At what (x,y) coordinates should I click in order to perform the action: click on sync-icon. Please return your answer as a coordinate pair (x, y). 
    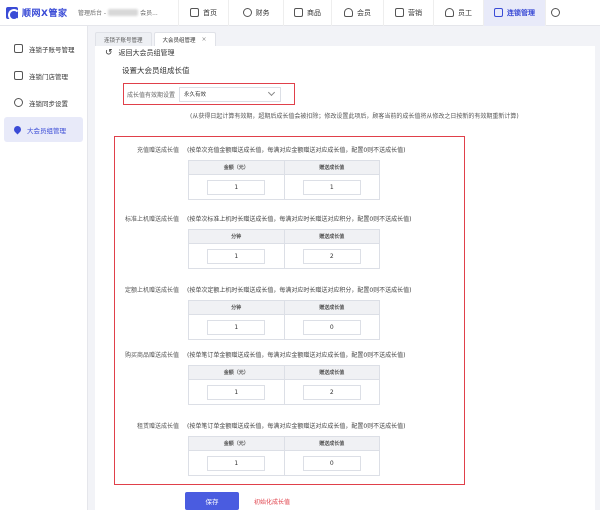
    Looking at the image, I should click on (18, 102).